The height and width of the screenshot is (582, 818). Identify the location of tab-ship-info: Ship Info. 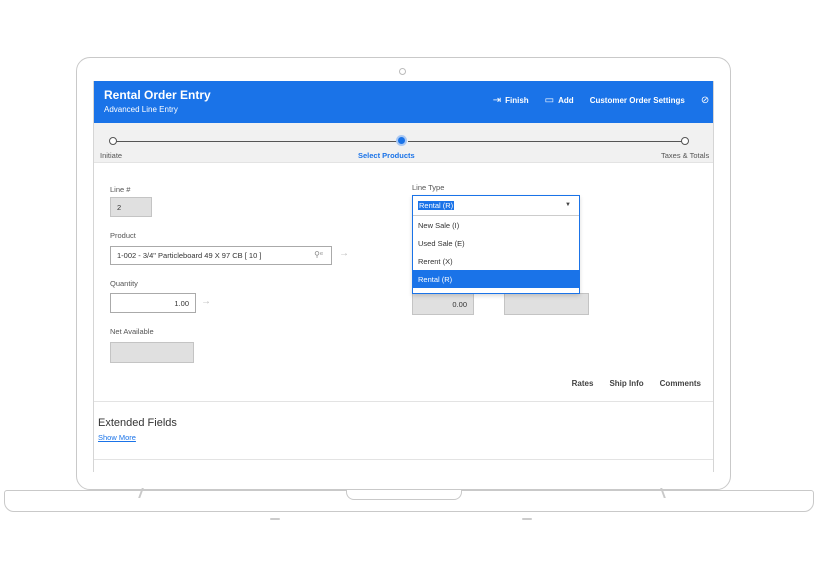
(626, 383).